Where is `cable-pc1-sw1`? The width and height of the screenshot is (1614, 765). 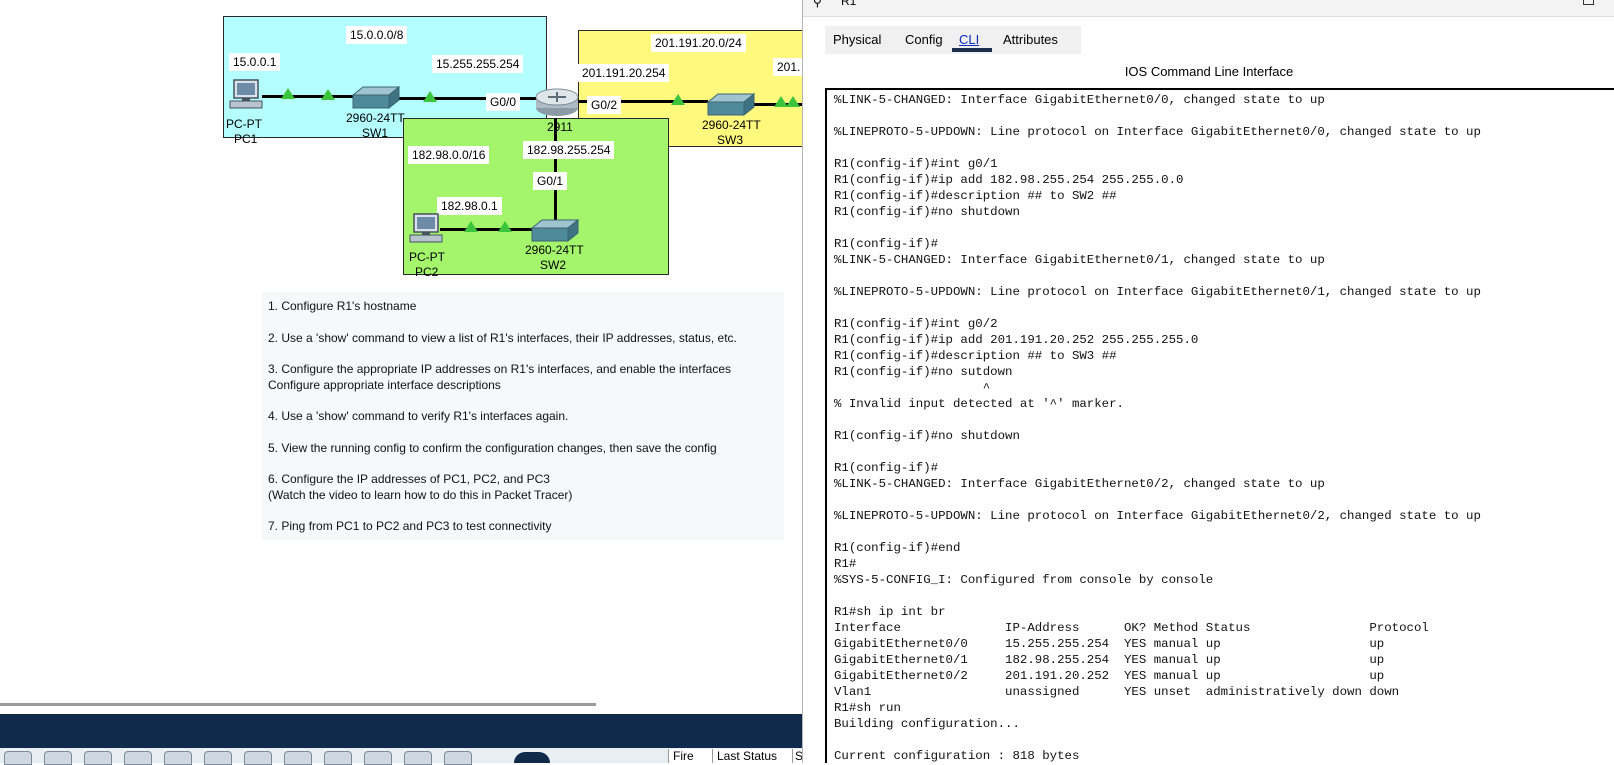
cable-pc1-sw1 is located at coordinates (312, 96).